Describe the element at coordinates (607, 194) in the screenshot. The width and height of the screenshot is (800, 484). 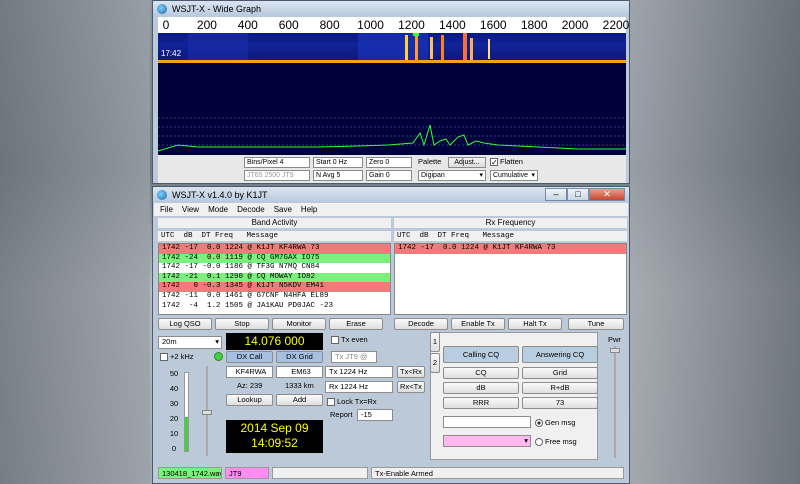
I see `close-icon: ✕` at that location.